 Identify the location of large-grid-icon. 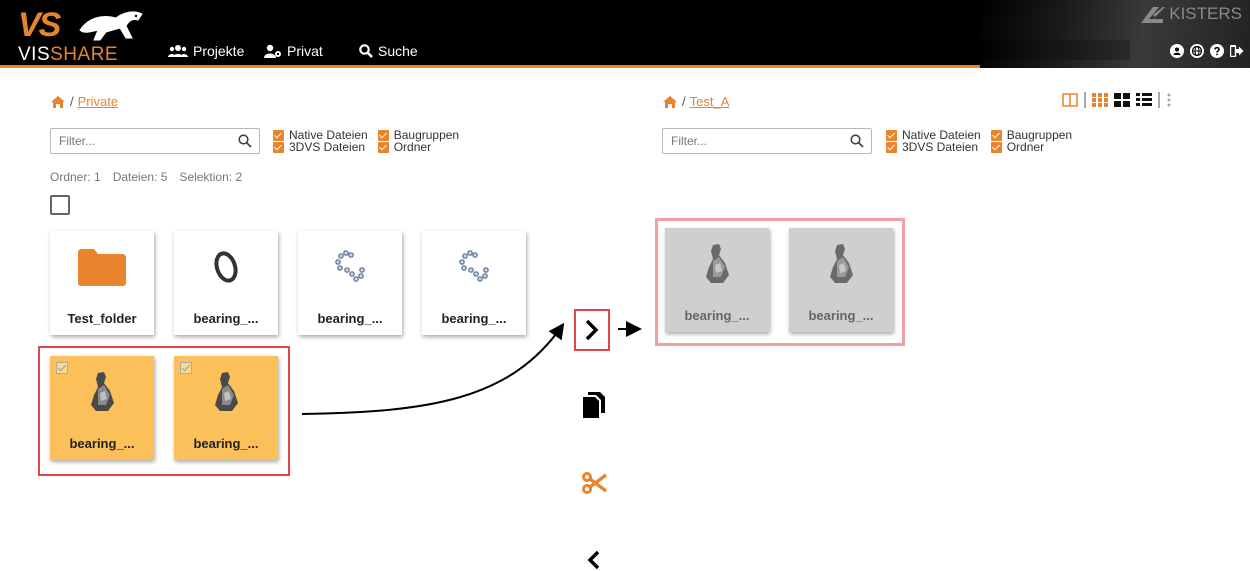
(1122, 100).